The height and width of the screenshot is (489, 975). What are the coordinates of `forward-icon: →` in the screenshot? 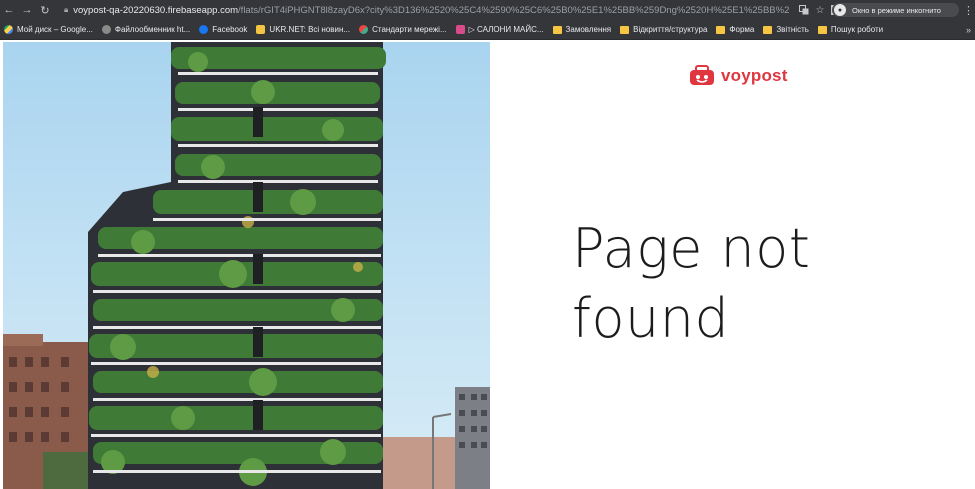 It's located at (27, 10).